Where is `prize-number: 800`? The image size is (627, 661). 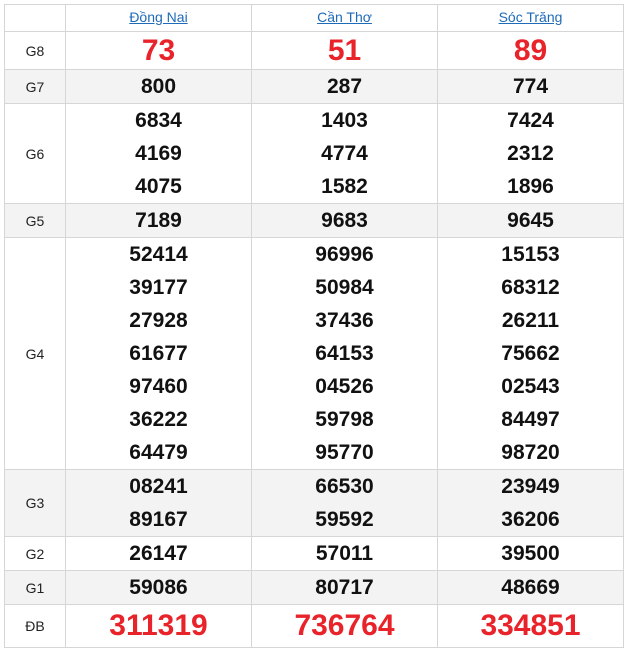 prize-number: 800 is located at coordinates (158, 86).